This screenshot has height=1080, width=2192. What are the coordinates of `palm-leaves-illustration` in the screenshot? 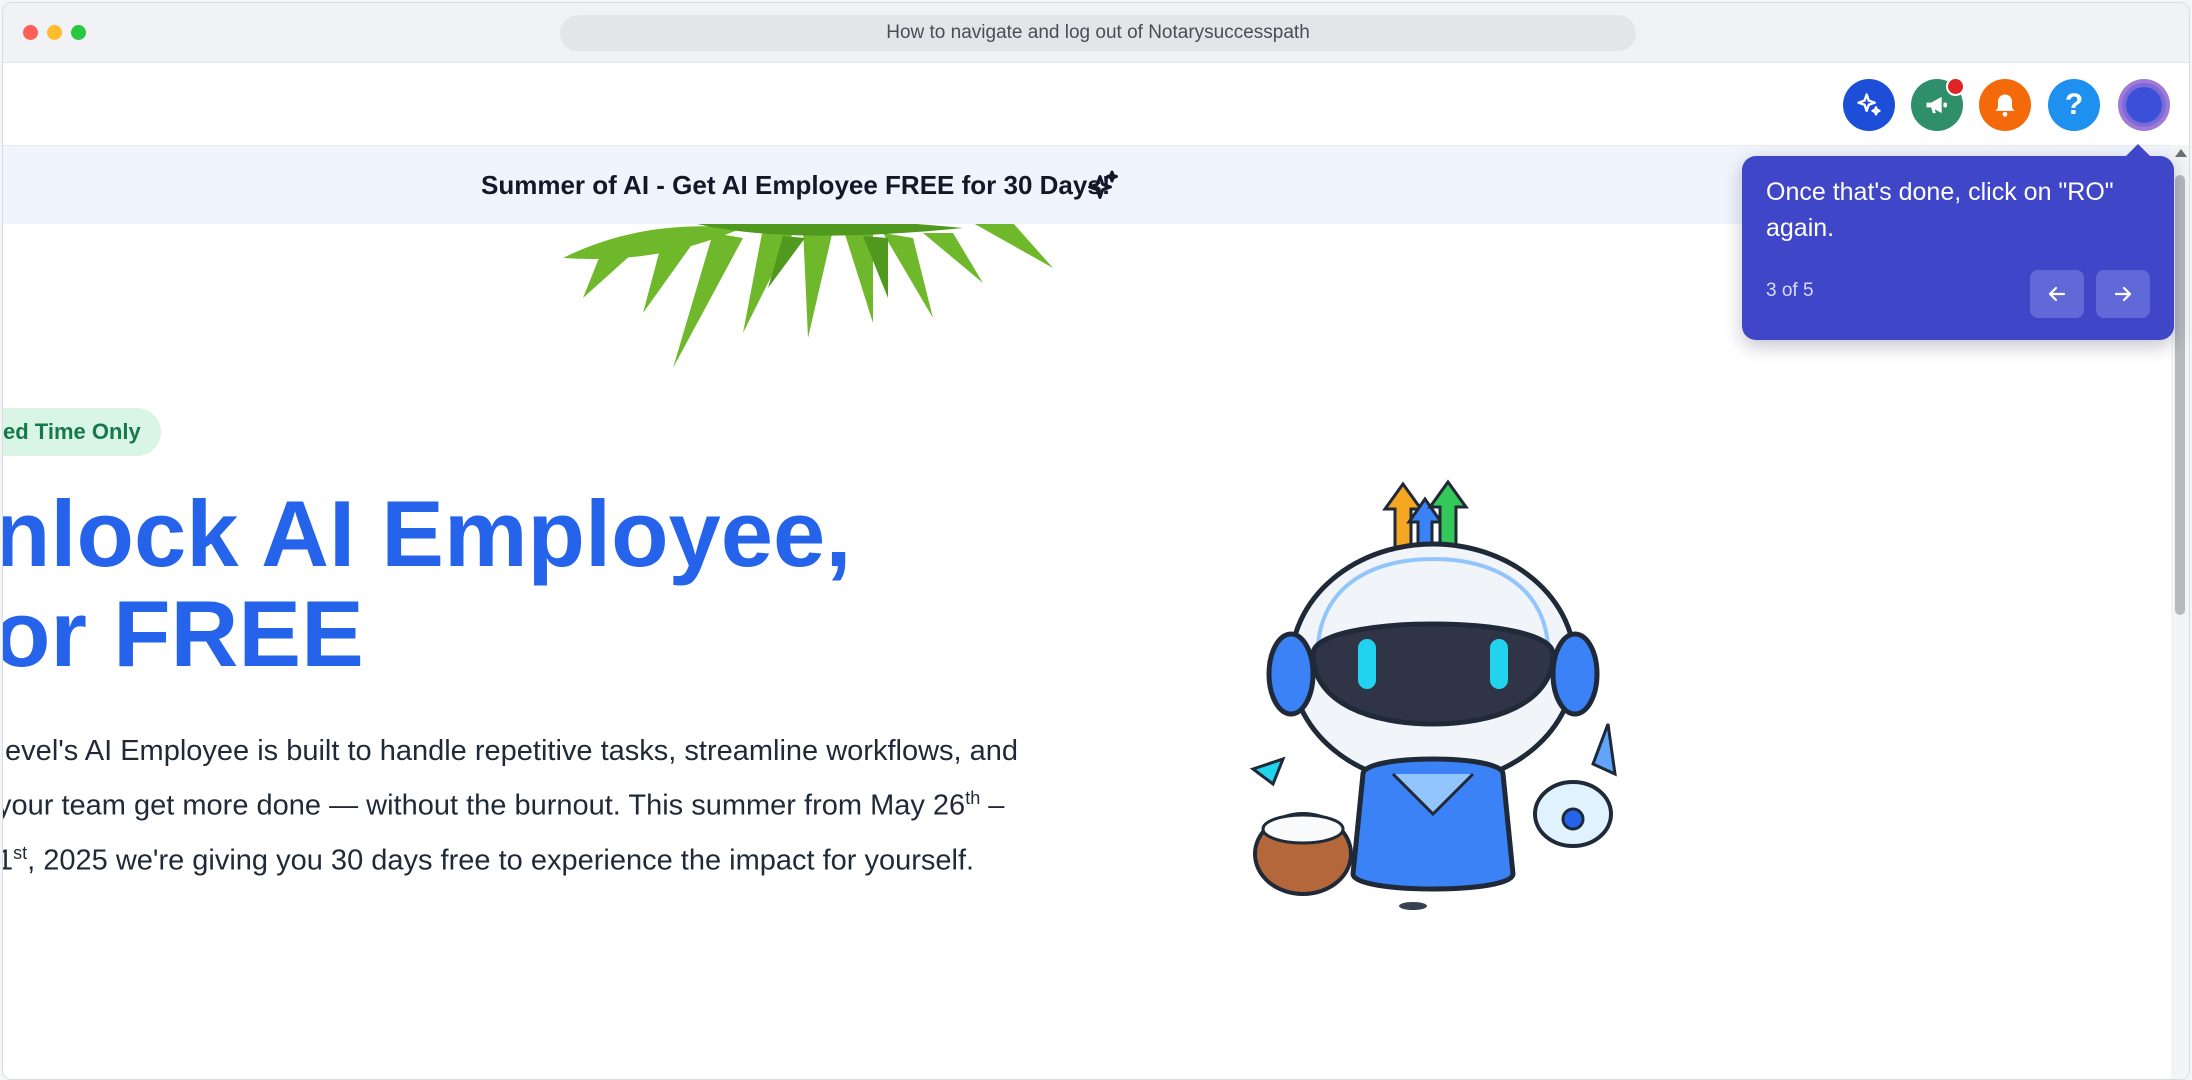 It's located at (808, 296).